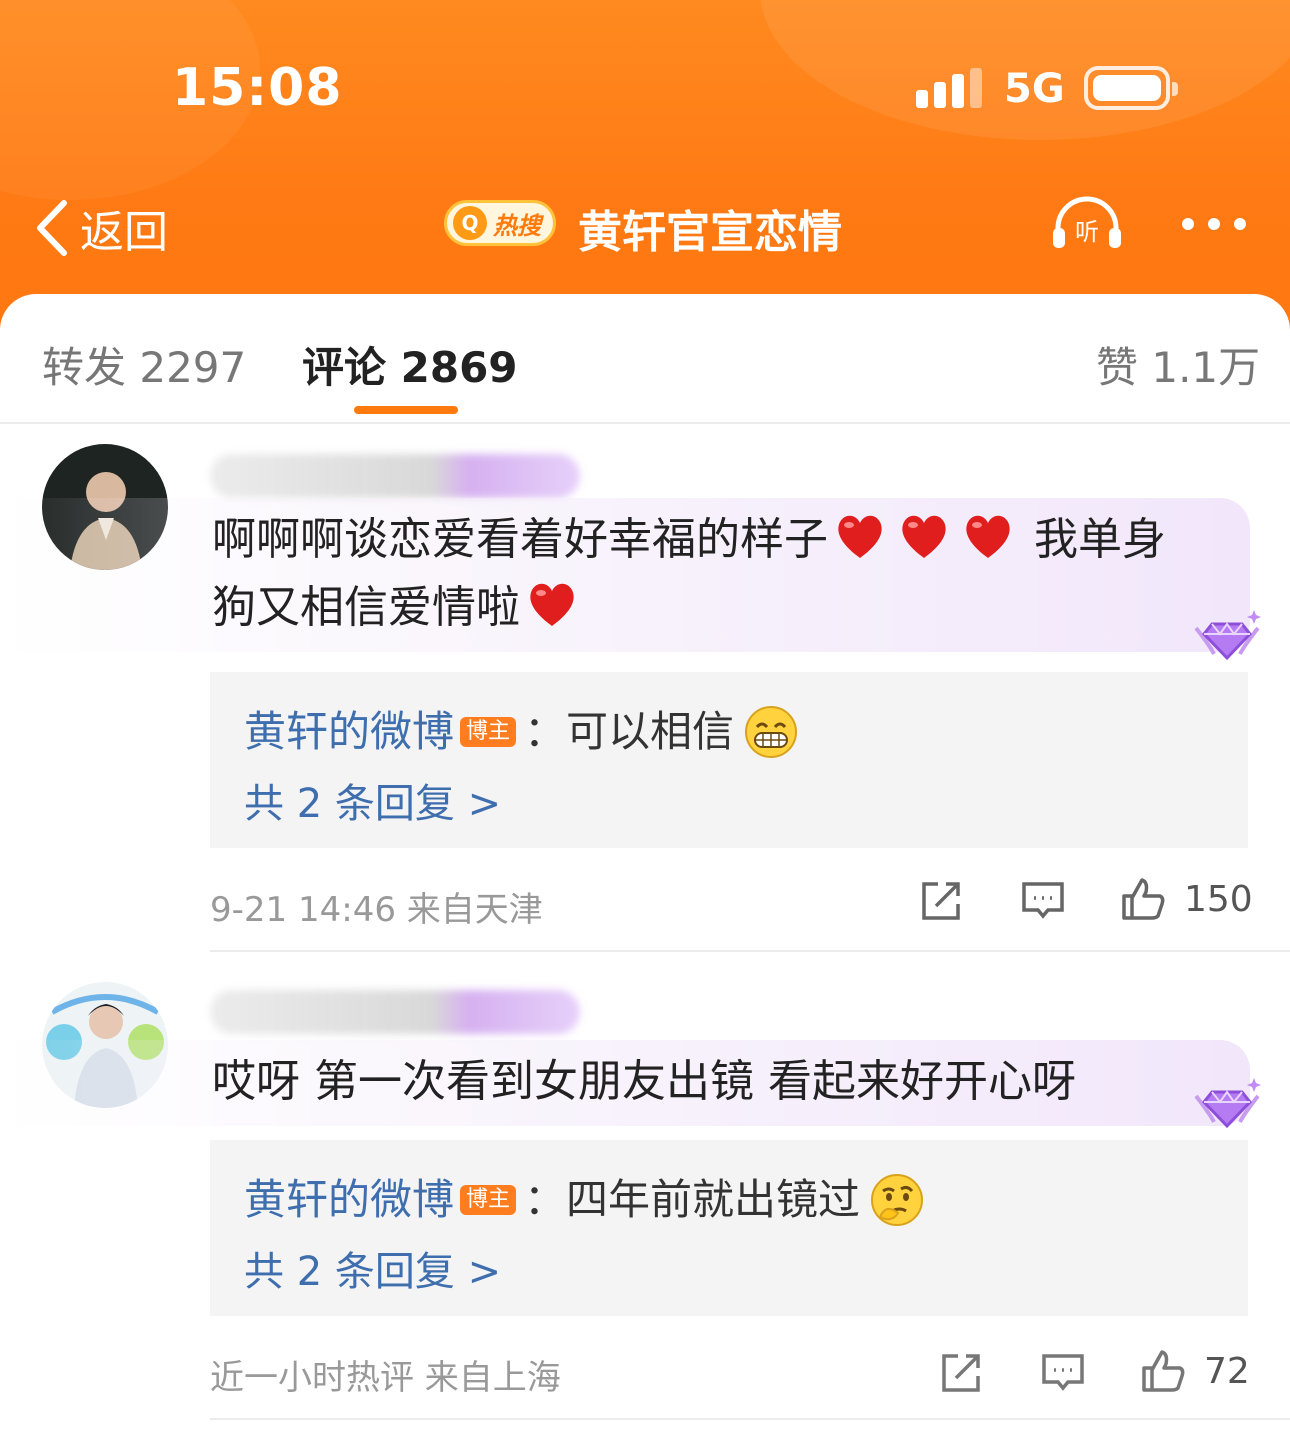 The image size is (1290, 1432). I want to click on search-icon: Q, so click(470, 223).